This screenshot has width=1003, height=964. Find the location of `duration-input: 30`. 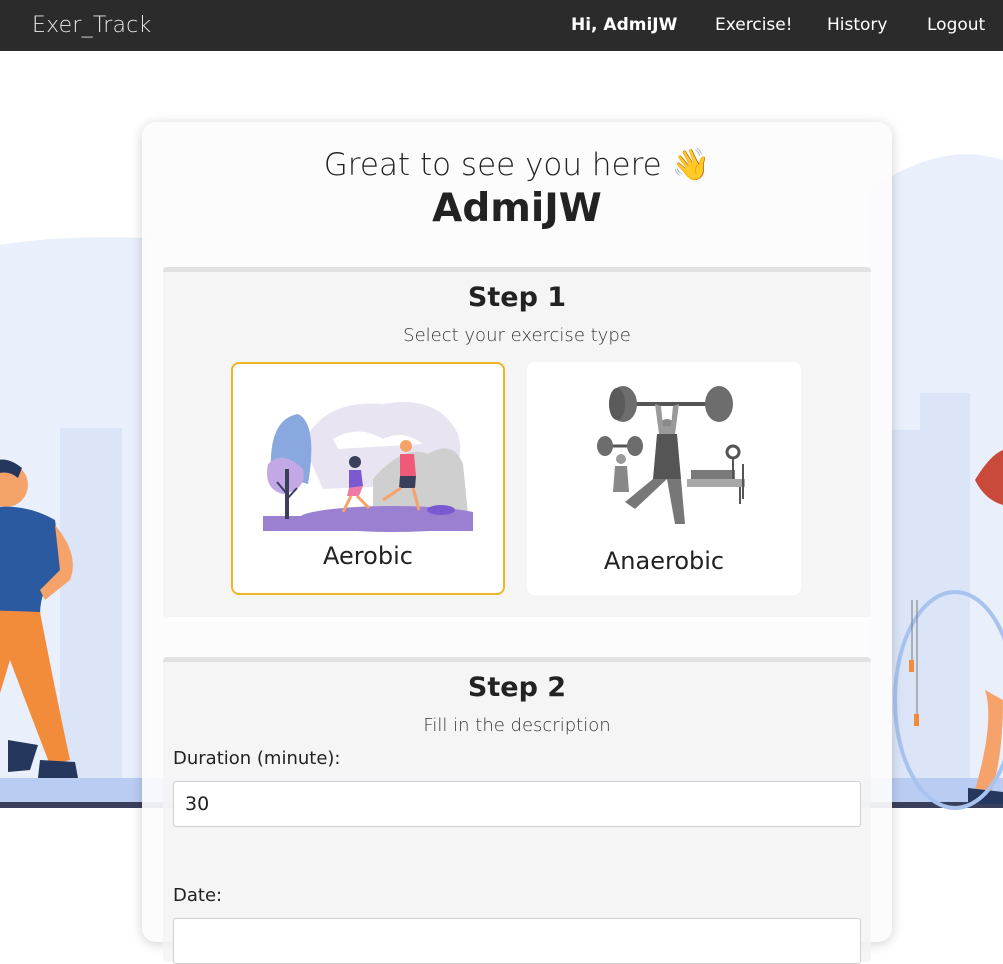

duration-input: 30 is located at coordinates (517, 804).